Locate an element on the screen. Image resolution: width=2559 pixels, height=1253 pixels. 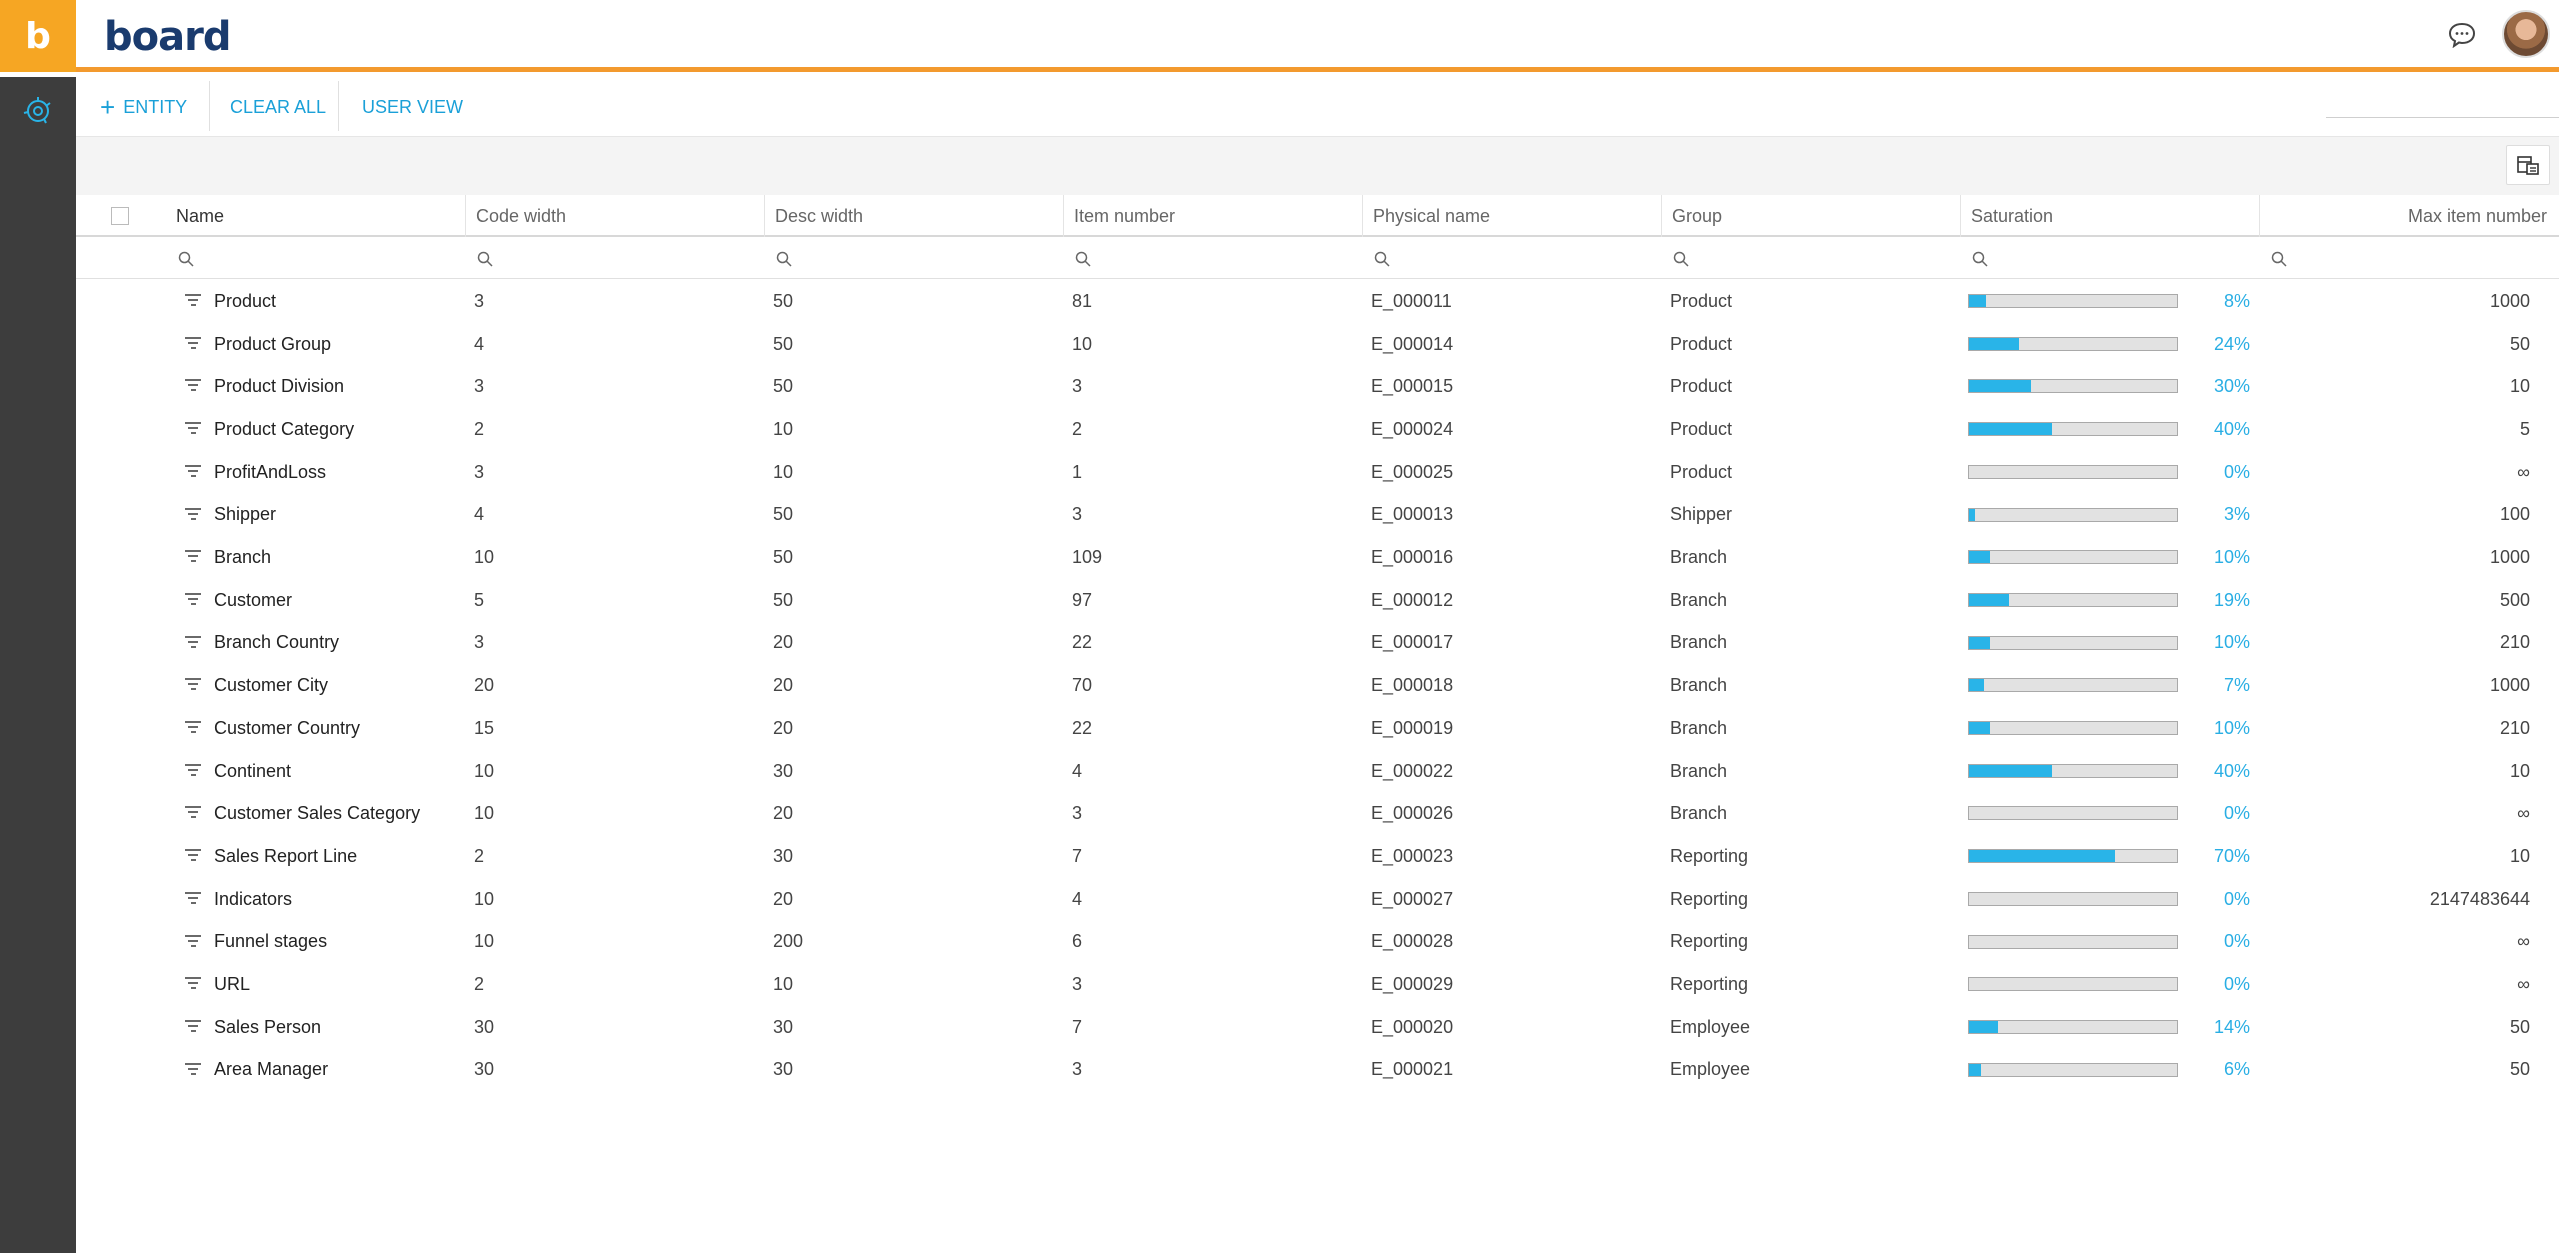
entity-name: Continent is located at coordinates (253, 770).